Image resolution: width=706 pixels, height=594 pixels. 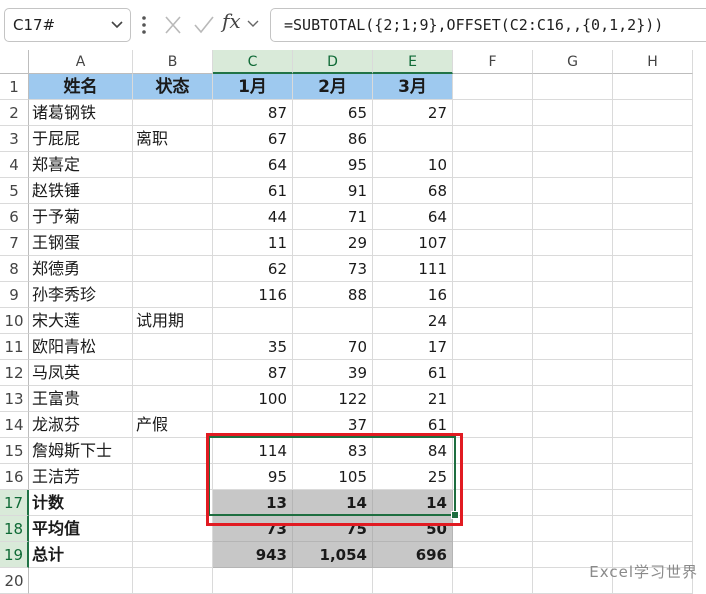 I want to click on cell-e20, so click(x=413, y=581).